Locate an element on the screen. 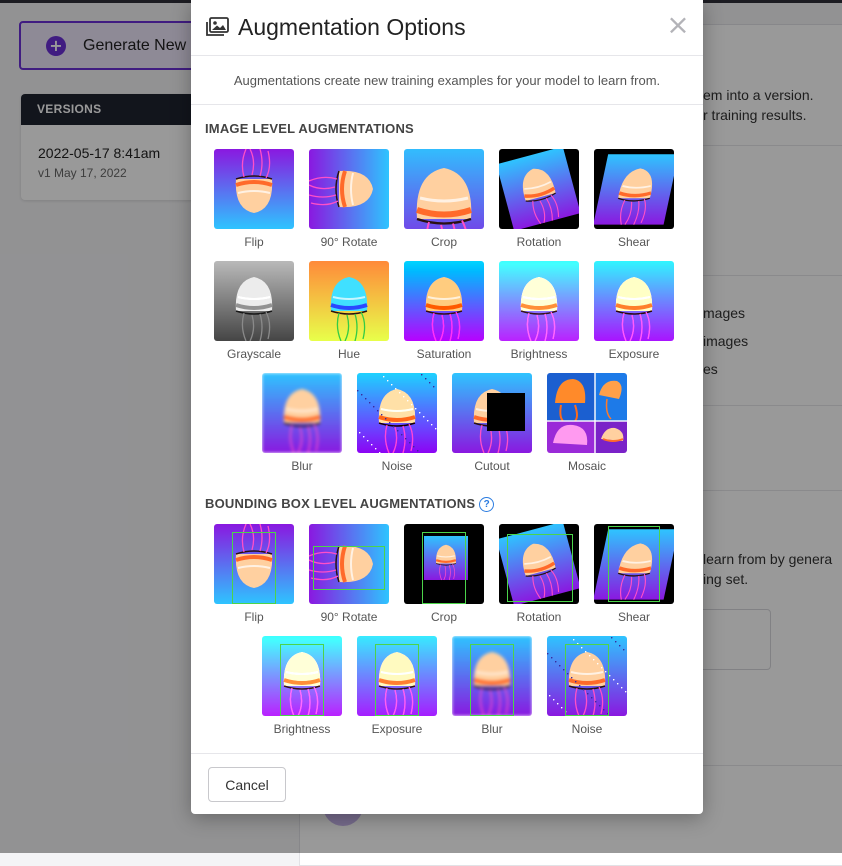 The width and height of the screenshot is (842, 866). bbox-augmentation-tile-shear: Shear is located at coordinates (634, 574).